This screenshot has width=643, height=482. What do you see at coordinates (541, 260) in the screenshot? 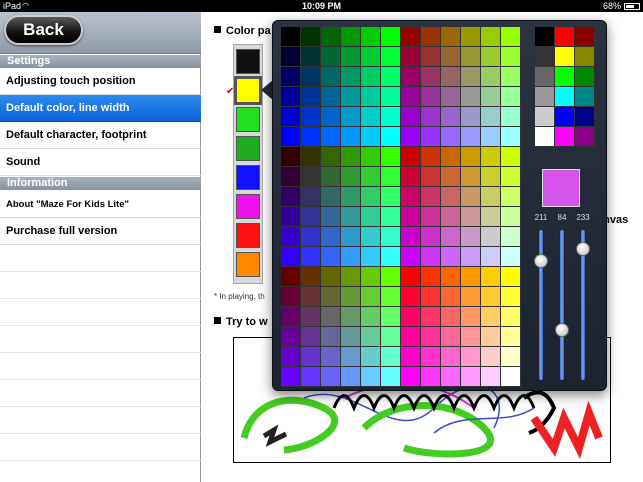
I see `red-slider-knob` at bounding box center [541, 260].